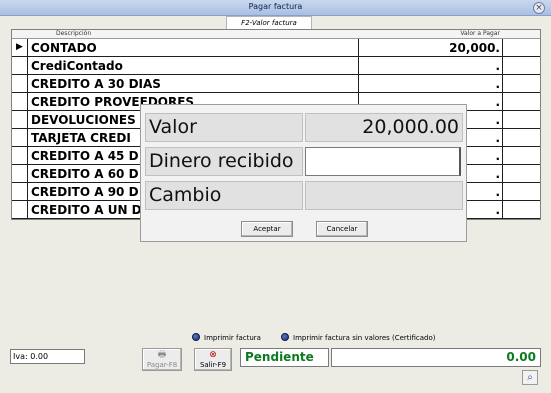 Image resolution: width=551 pixels, height=393 pixels. I want to click on row-description: DEVOLUCIONES, so click(83, 120).